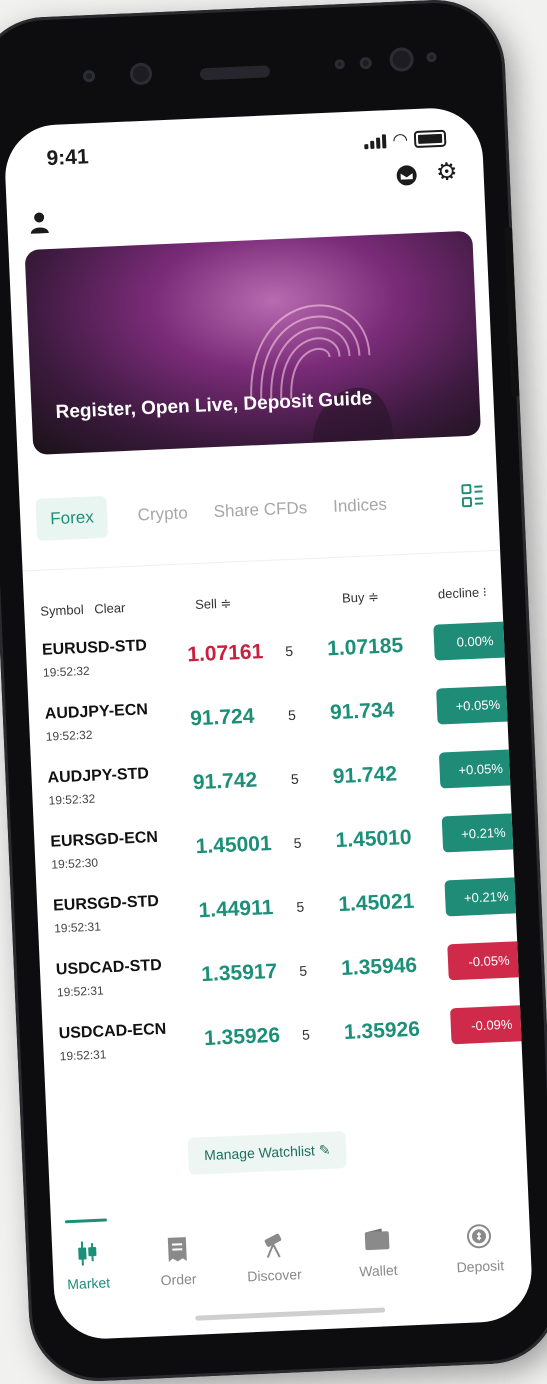 The height and width of the screenshot is (1384, 547). What do you see at coordinates (141, 74) in the screenshot?
I see `front-camera-icon` at bounding box center [141, 74].